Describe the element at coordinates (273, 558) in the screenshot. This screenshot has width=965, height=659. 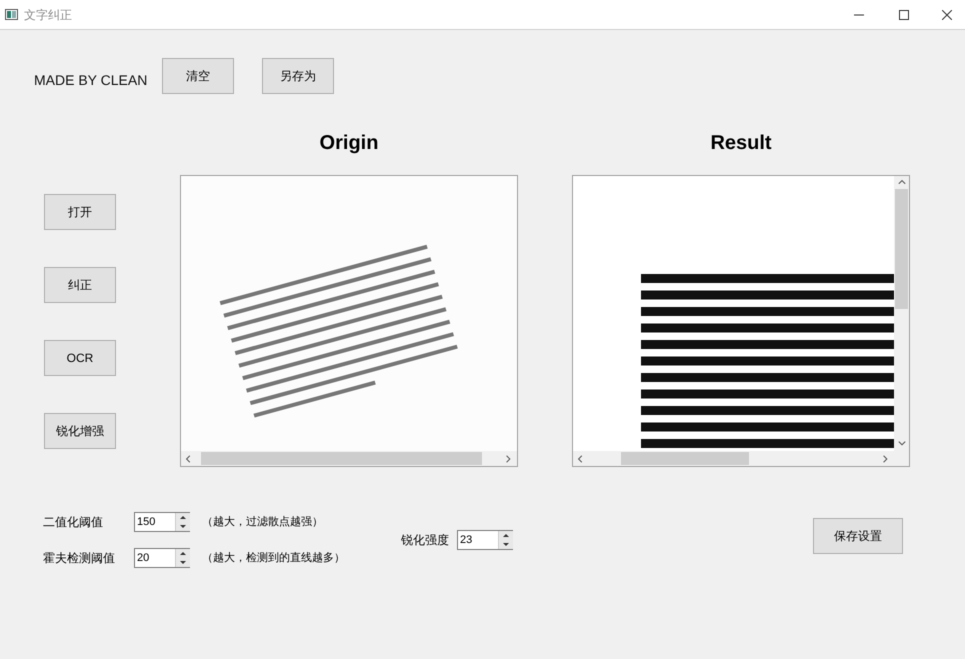
I see `setting-hint: （越大，检测到的直线越多）` at that location.